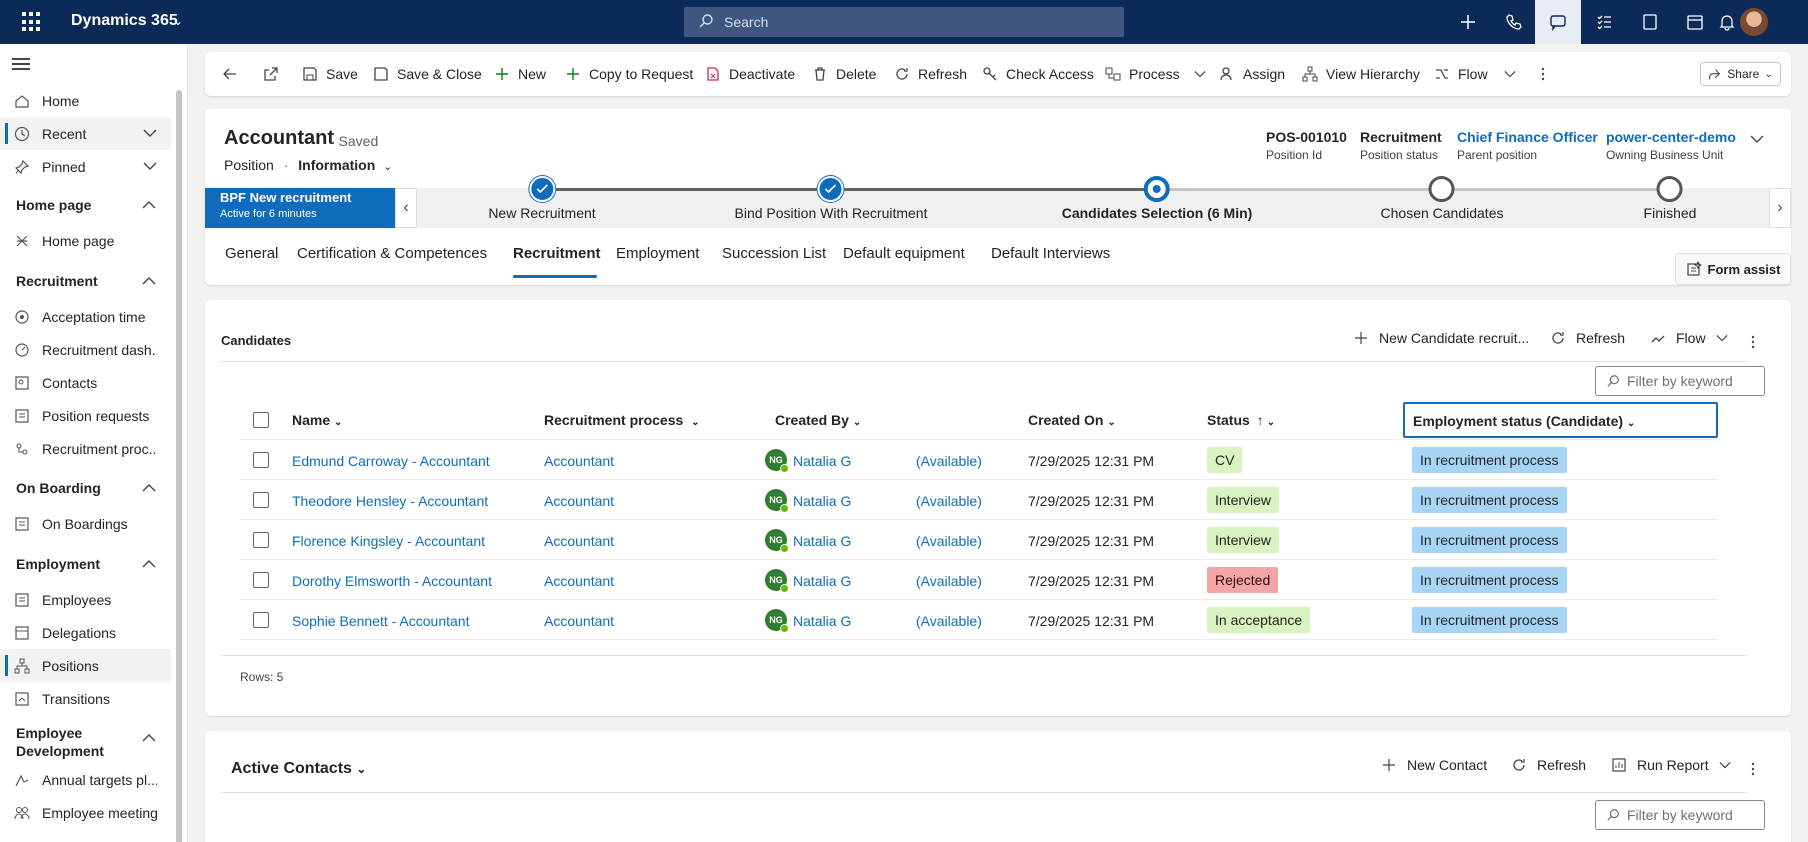  Describe the element at coordinates (844, 74) in the screenshot. I see `delete-button: Delete` at that location.